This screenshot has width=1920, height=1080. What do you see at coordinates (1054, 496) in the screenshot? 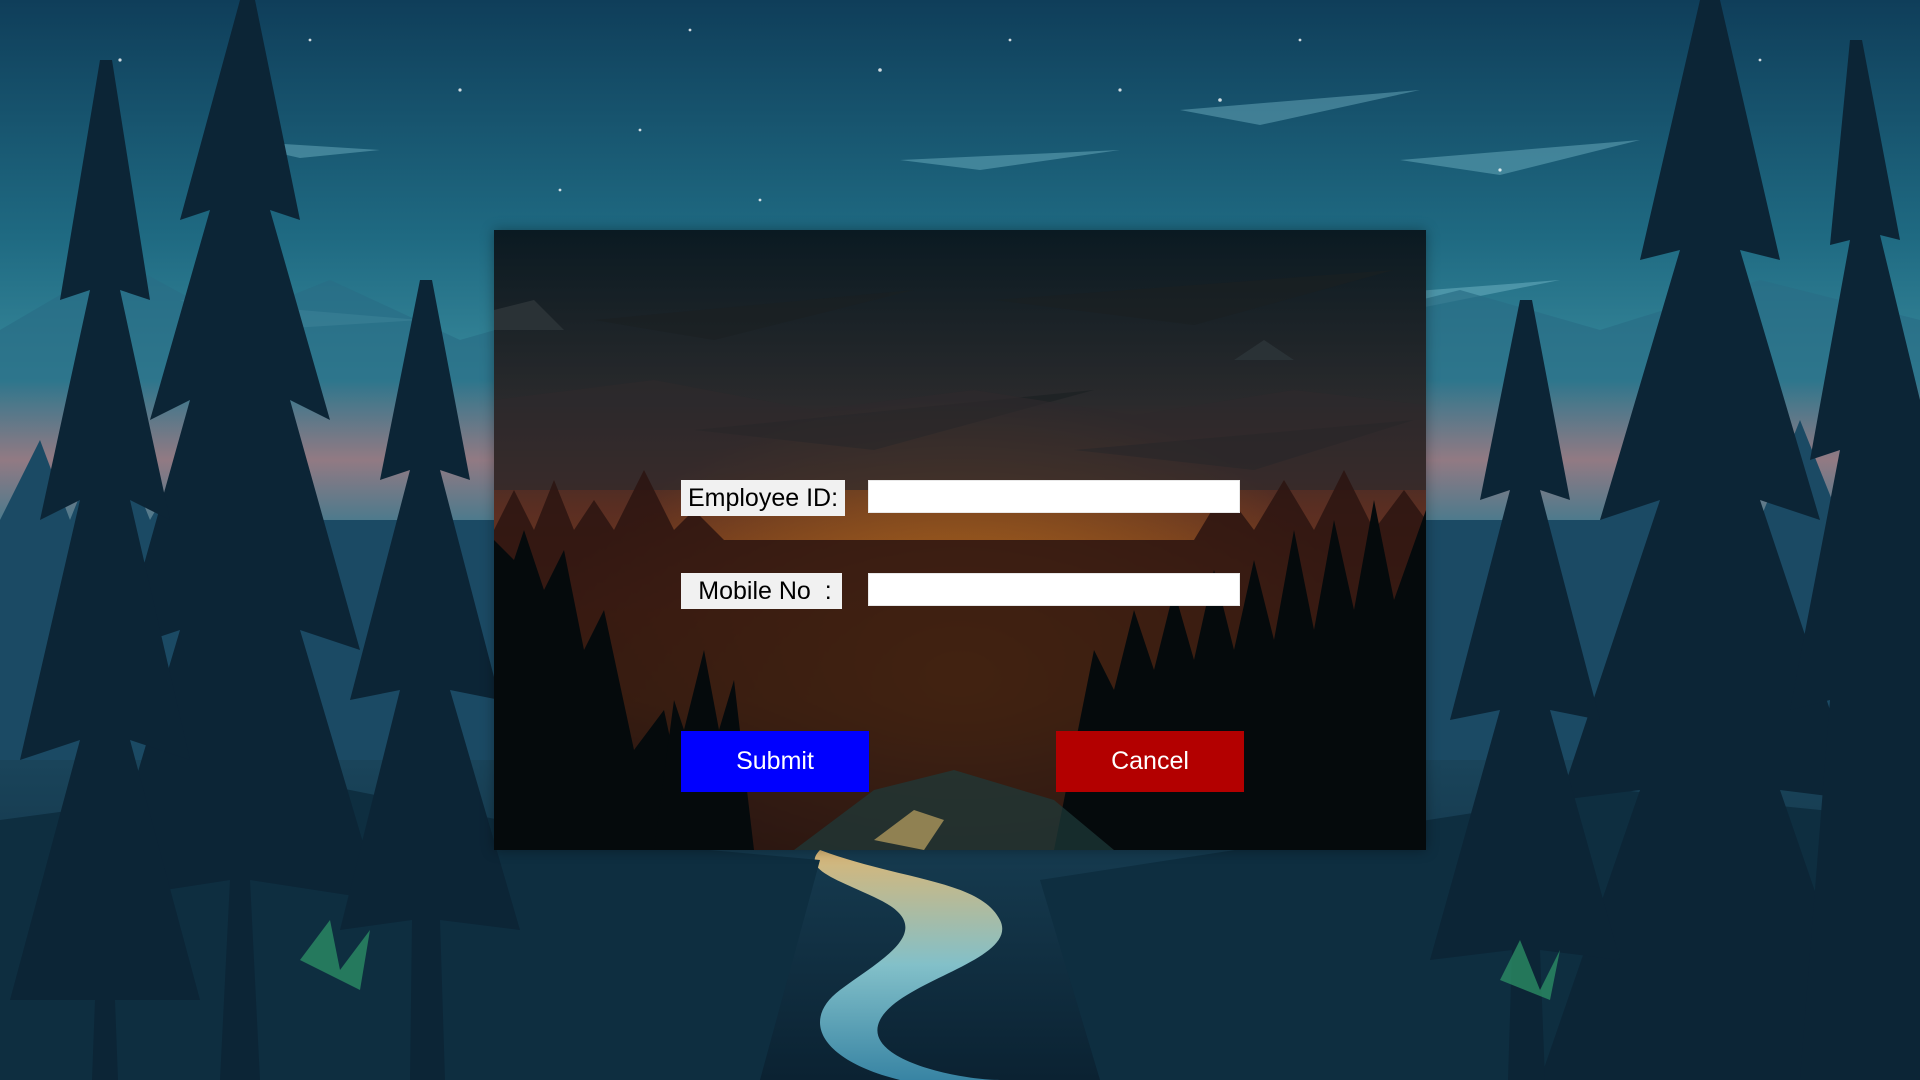
I see `employee-id-input` at bounding box center [1054, 496].